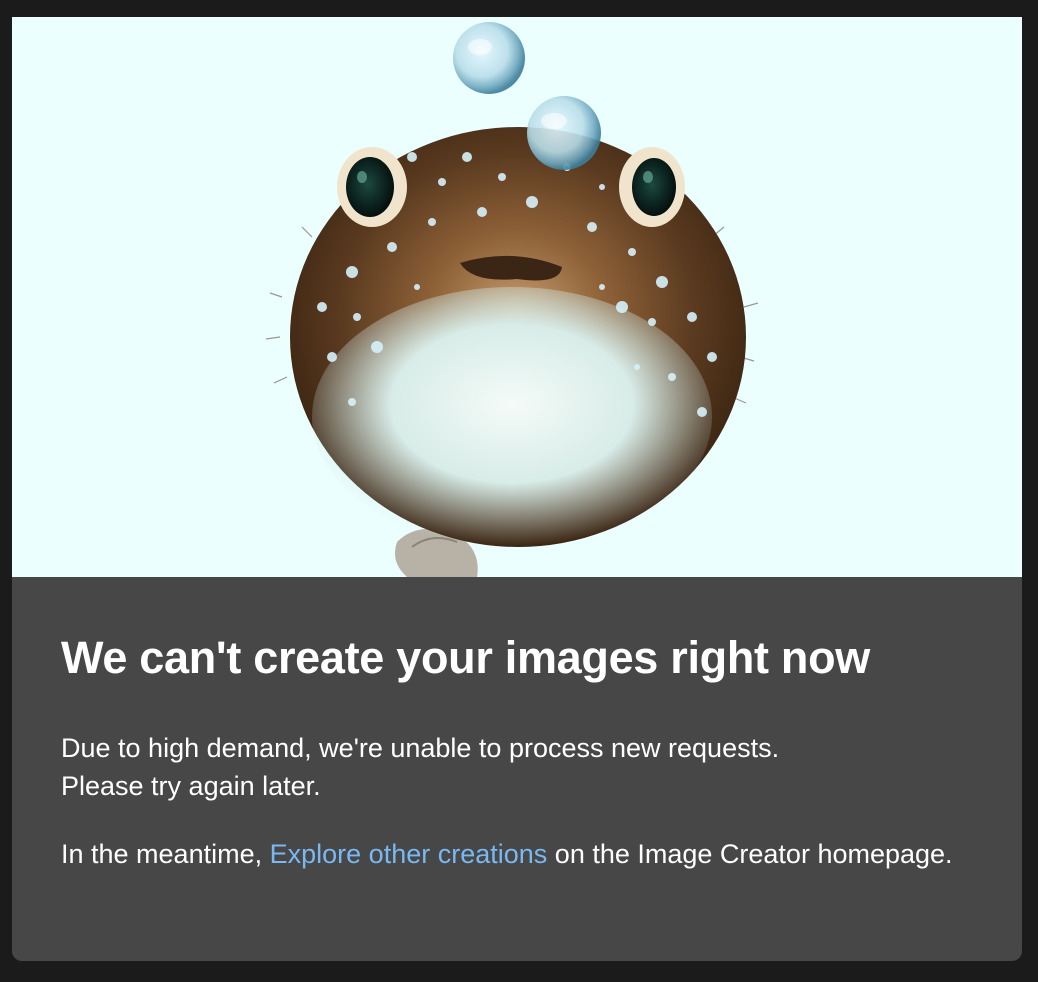 Image resolution: width=1038 pixels, height=982 pixels. What do you see at coordinates (409, 854) in the screenshot?
I see `explore-creations-link: Explore other creations` at bounding box center [409, 854].